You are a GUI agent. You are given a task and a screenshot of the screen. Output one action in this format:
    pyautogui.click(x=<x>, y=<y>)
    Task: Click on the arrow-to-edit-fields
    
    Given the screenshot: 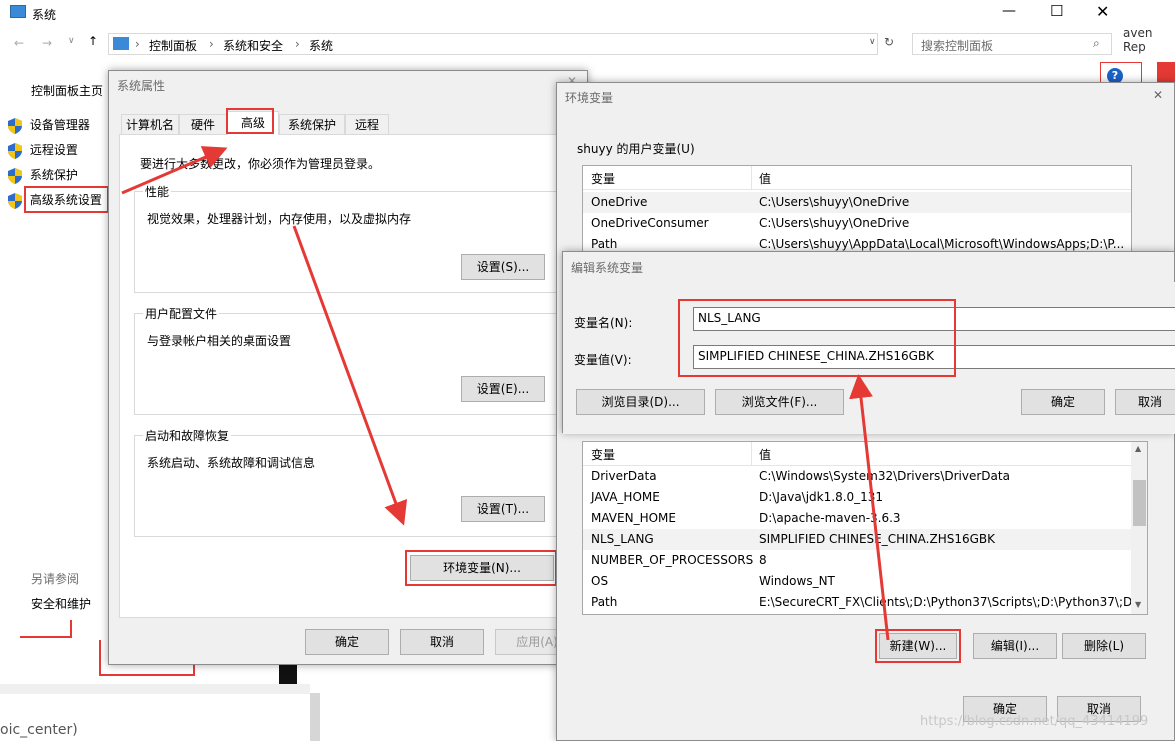 What is the action you would take?
    pyautogui.click(x=869, y=507)
    